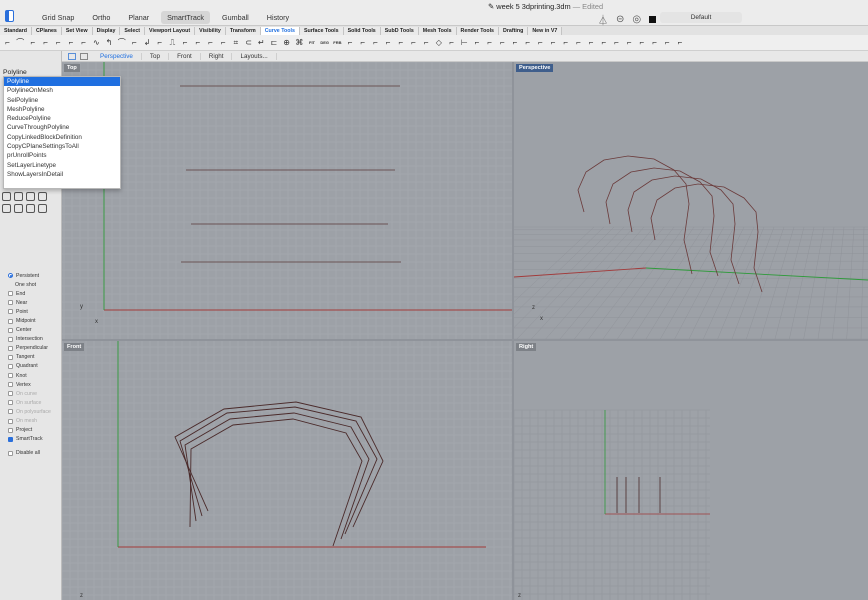 Image resolution: width=868 pixels, height=600 pixels. I want to click on osnap-disable-all: Disable all, so click(31, 453).